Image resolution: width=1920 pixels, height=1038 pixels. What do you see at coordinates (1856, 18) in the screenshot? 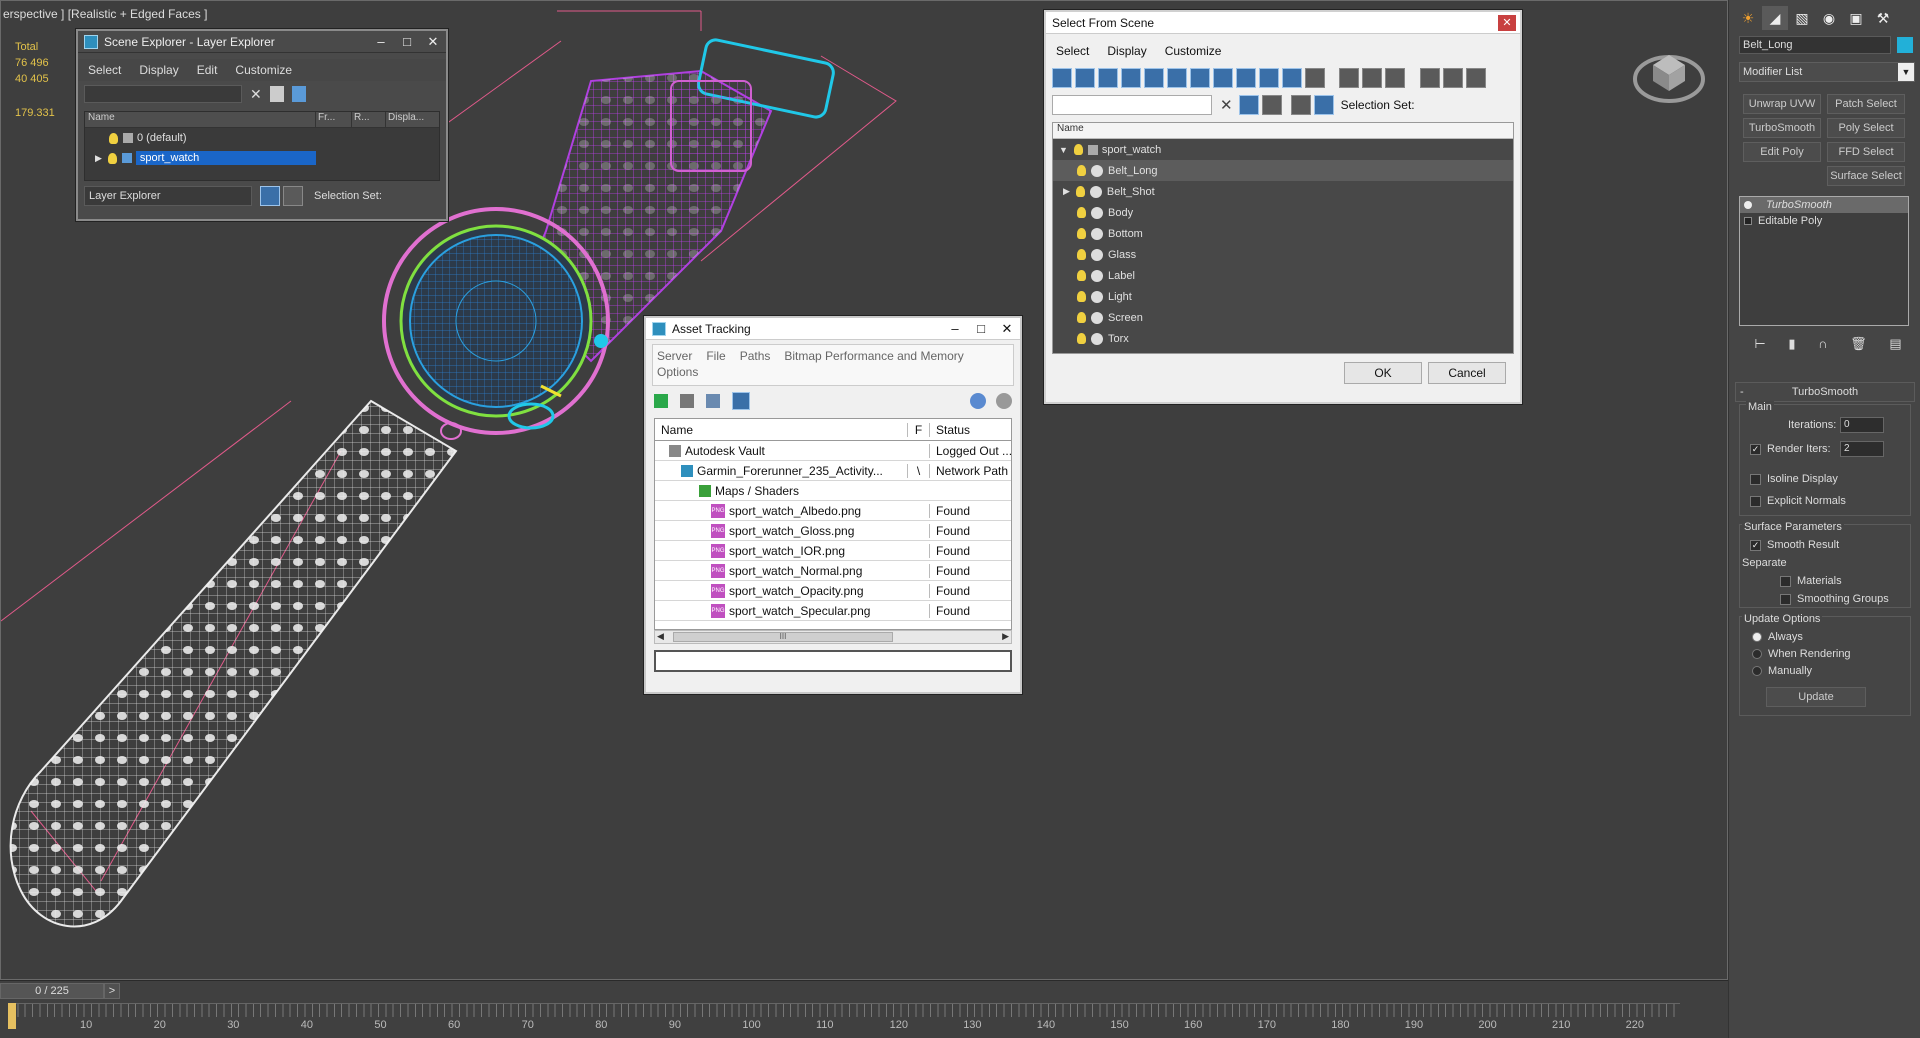
I see `display-tab-icon: ▣` at bounding box center [1856, 18].